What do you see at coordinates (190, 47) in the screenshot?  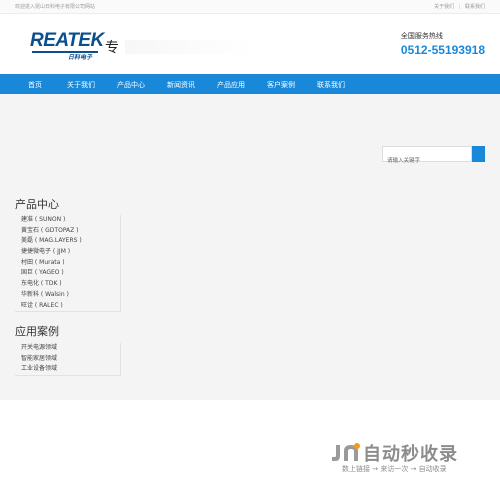 I see `slogan-banner-faded` at bounding box center [190, 47].